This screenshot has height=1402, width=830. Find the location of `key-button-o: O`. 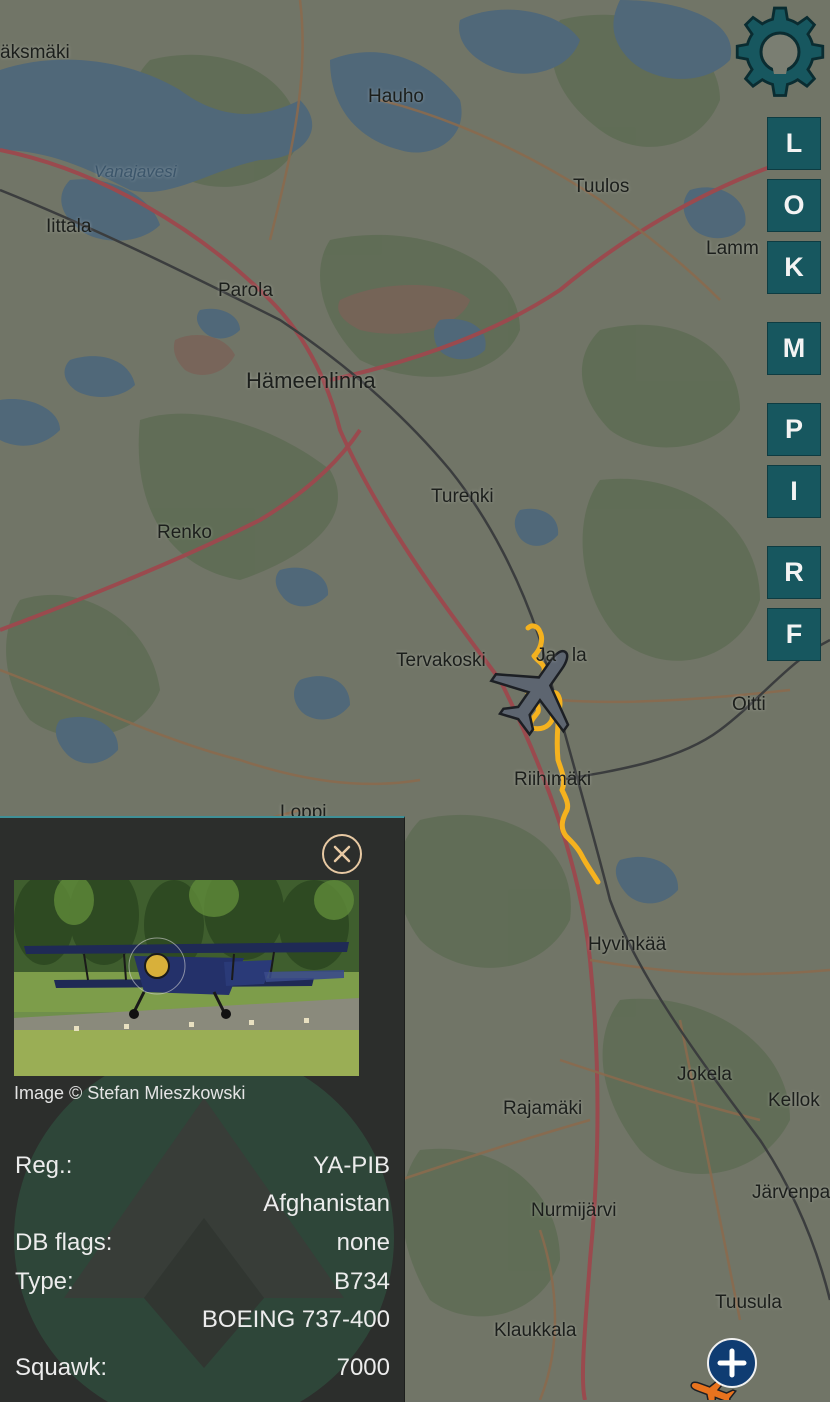

key-button-o: O is located at coordinates (794, 205).